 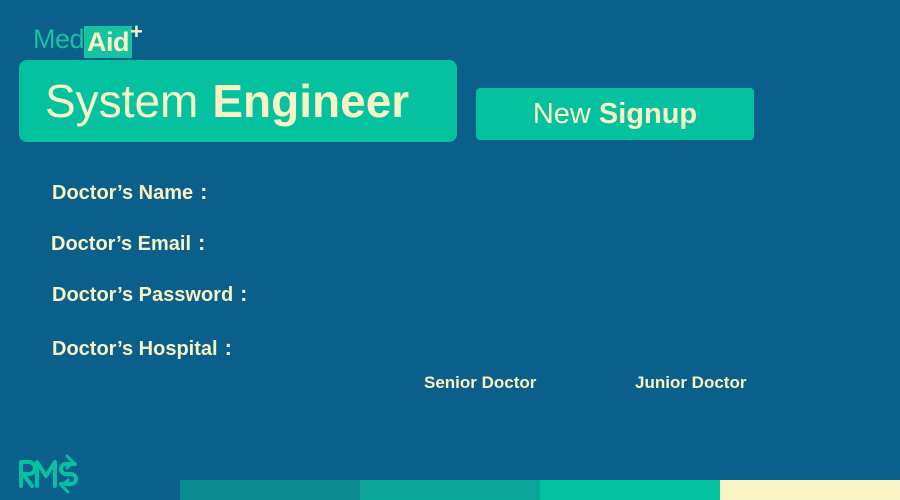 What do you see at coordinates (108, 42) in the screenshot?
I see `logo-text-aid: Aid` at bounding box center [108, 42].